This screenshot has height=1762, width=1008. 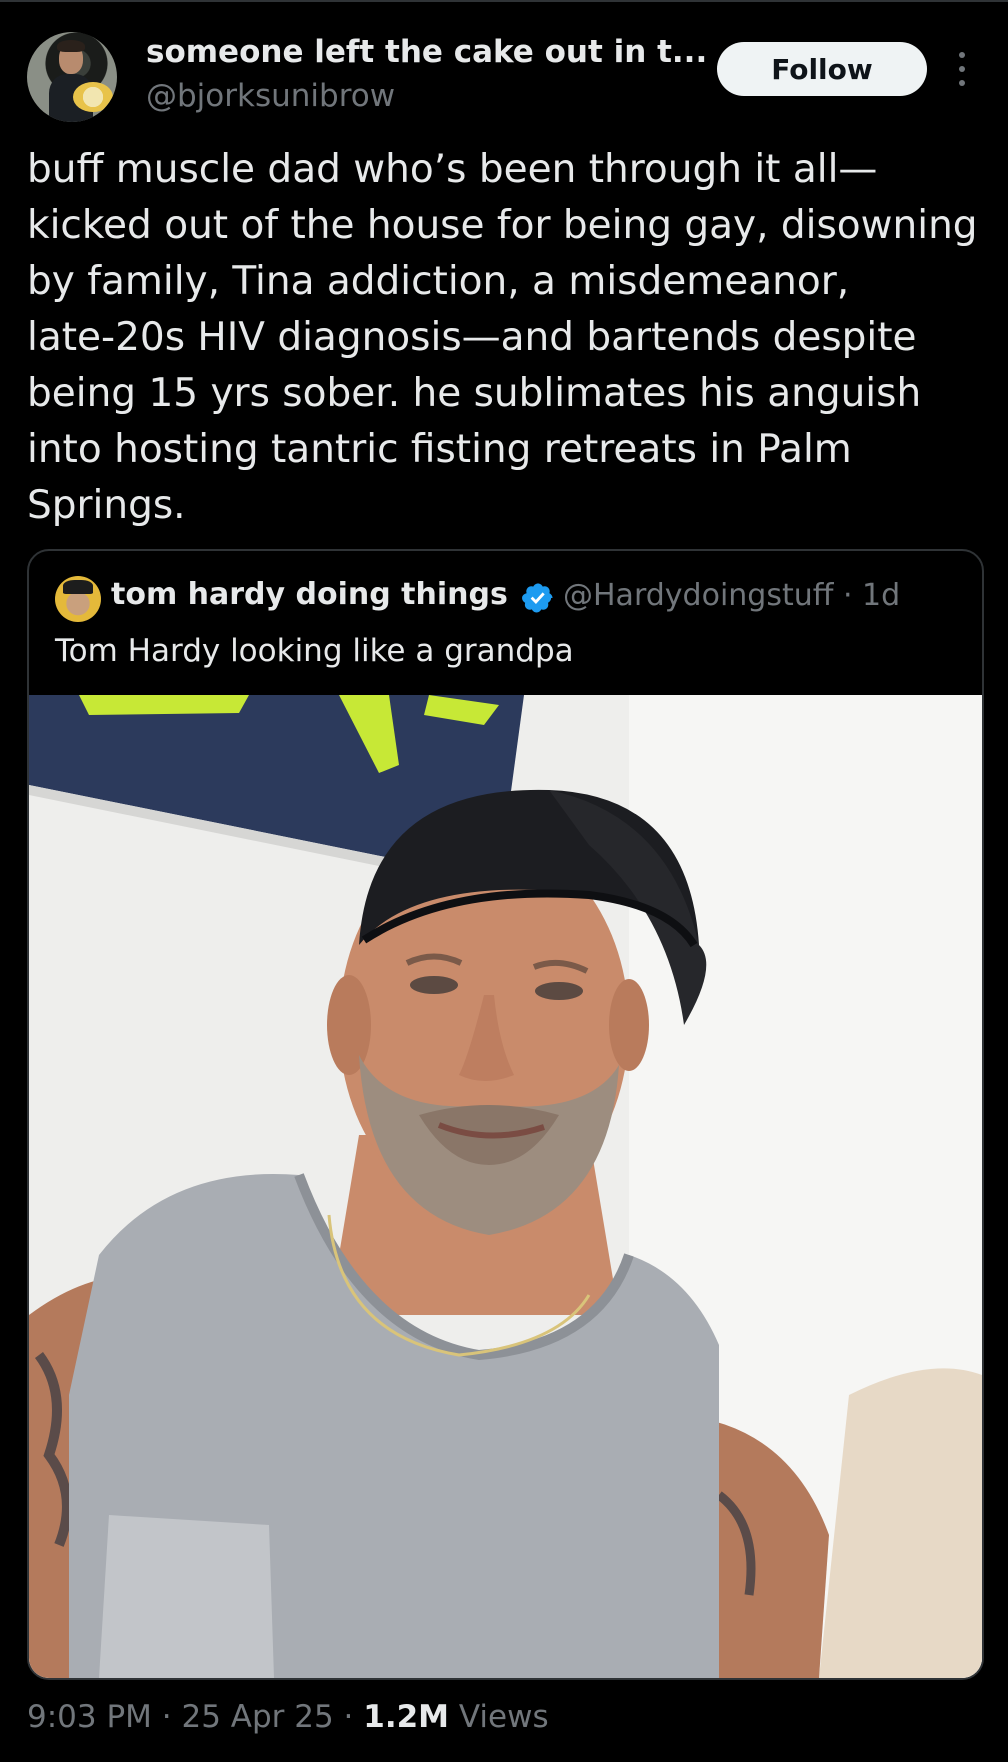 I want to click on top-divider, so click(x=504, y=1).